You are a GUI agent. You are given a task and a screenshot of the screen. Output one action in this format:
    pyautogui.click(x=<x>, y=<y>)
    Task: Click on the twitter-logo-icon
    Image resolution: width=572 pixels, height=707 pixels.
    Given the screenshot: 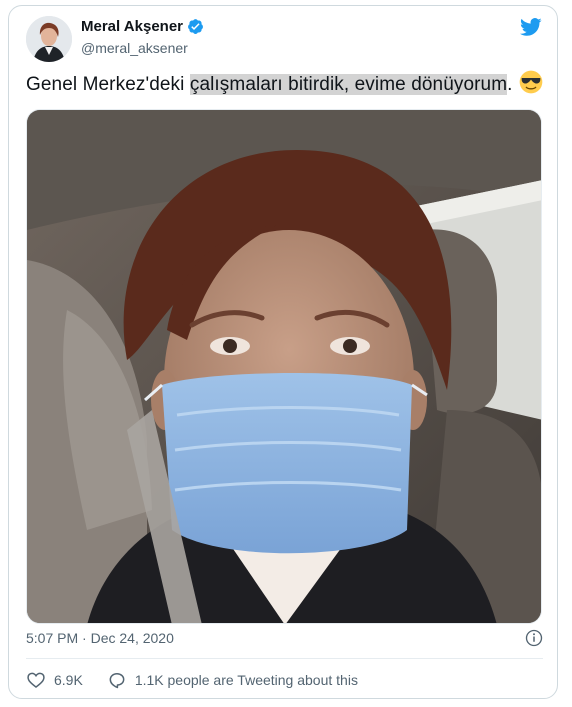 What is the action you would take?
    pyautogui.click(x=531, y=27)
    